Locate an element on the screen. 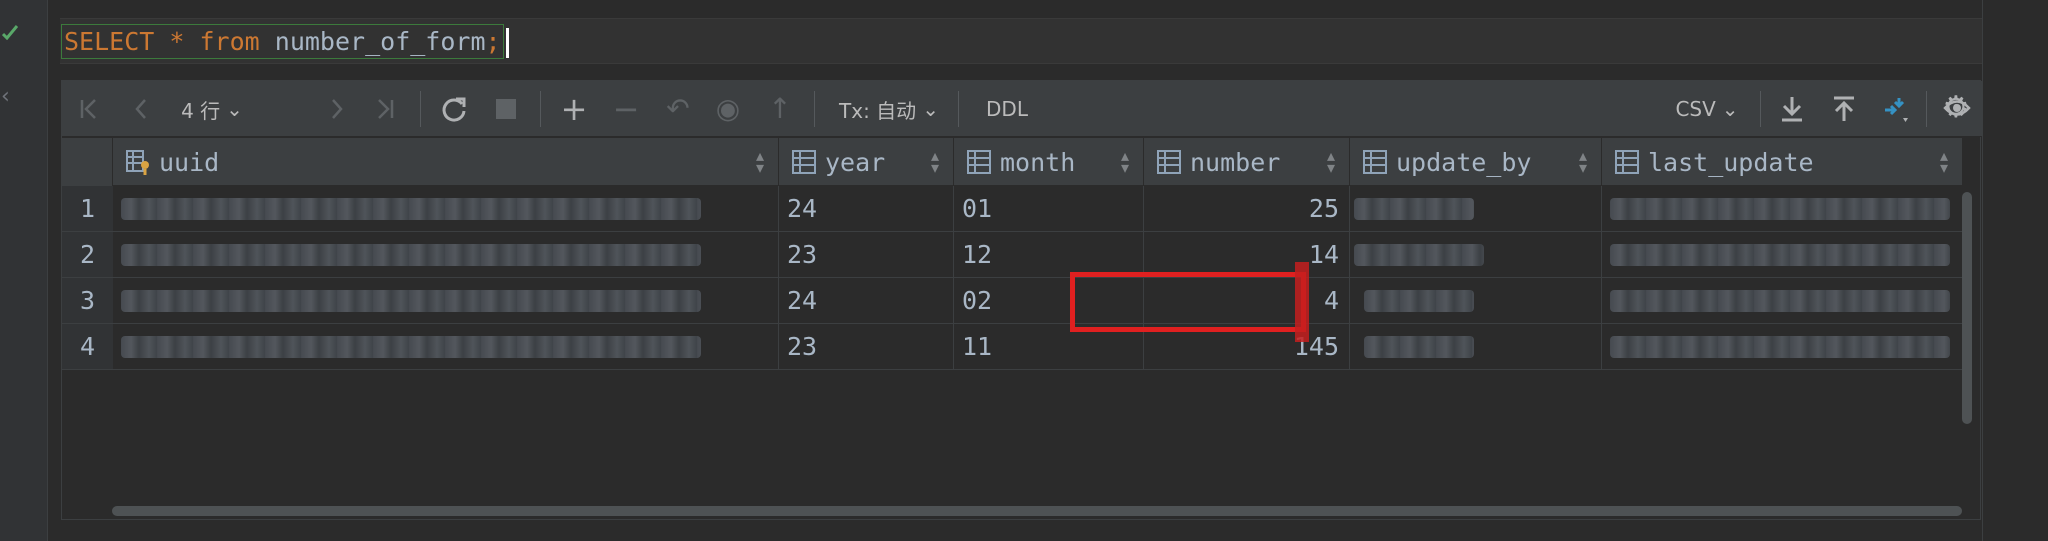 This screenshot has width=2048, height=541. text-cursor is located at coordinates (507, 43).